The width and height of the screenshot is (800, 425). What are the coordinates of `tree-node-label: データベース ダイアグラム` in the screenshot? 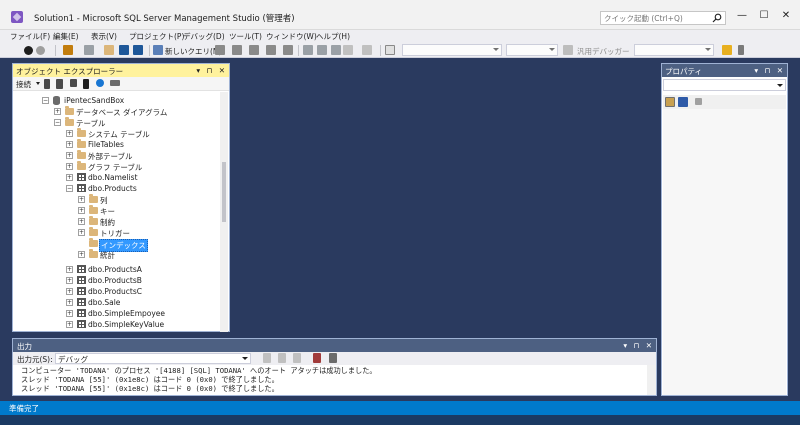 It's located at (121, 112).